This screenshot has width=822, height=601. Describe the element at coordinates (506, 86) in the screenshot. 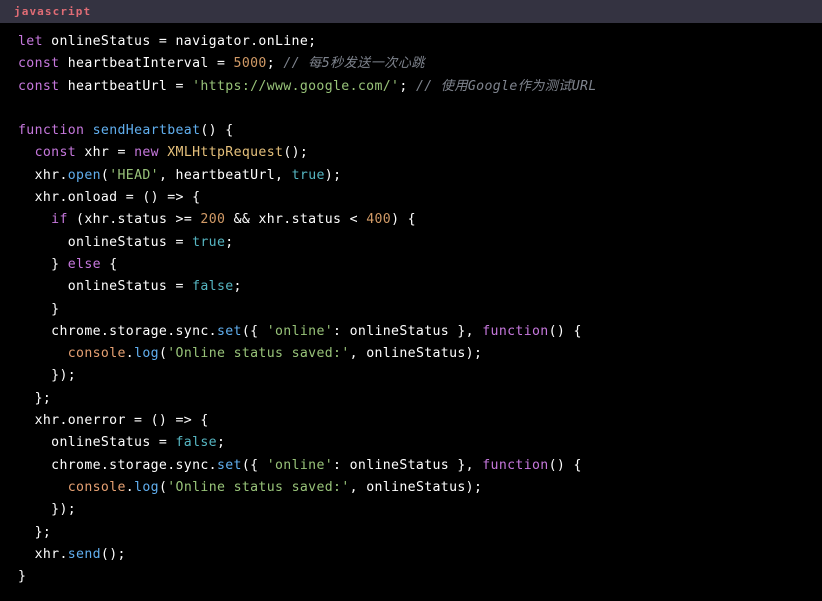

I see `code-token-comment: // 使用Google作为测试URL` at that location.